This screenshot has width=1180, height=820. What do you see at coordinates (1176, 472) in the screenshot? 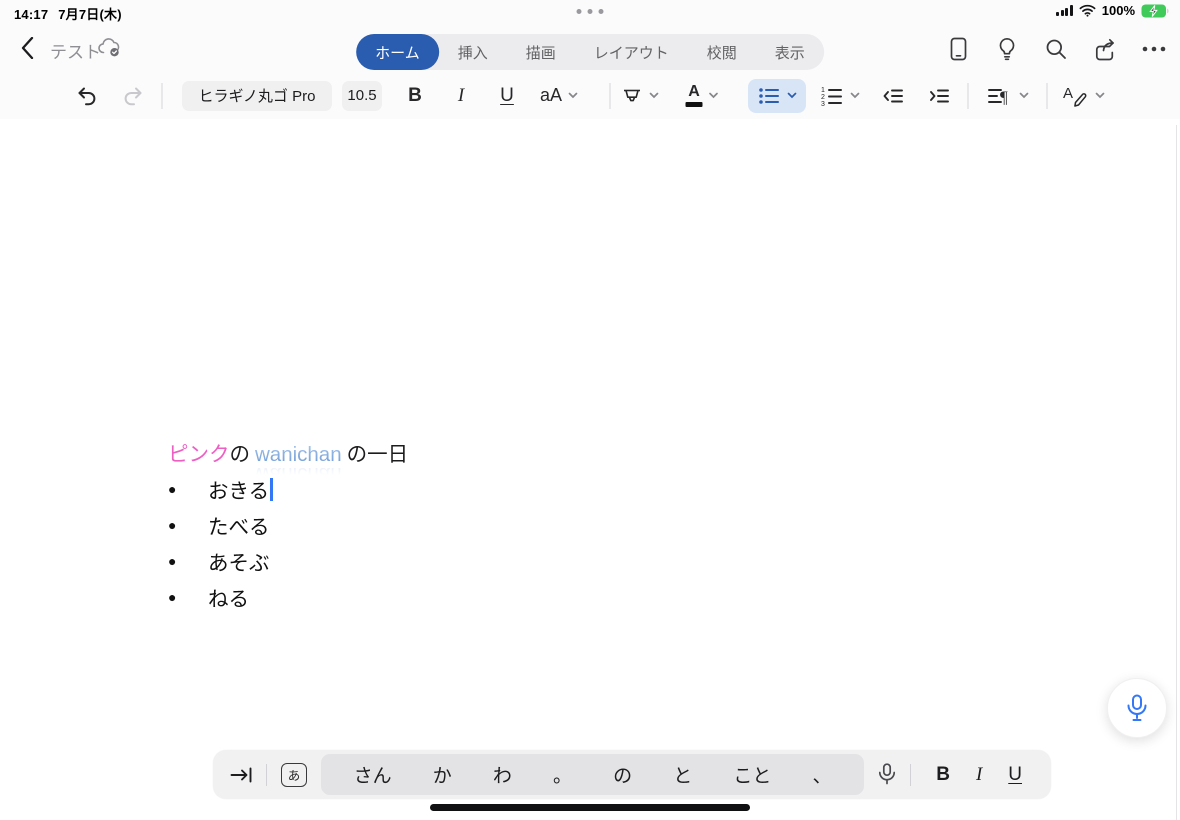
I see `scrollbar-track` at bounding box center [1176, 472].